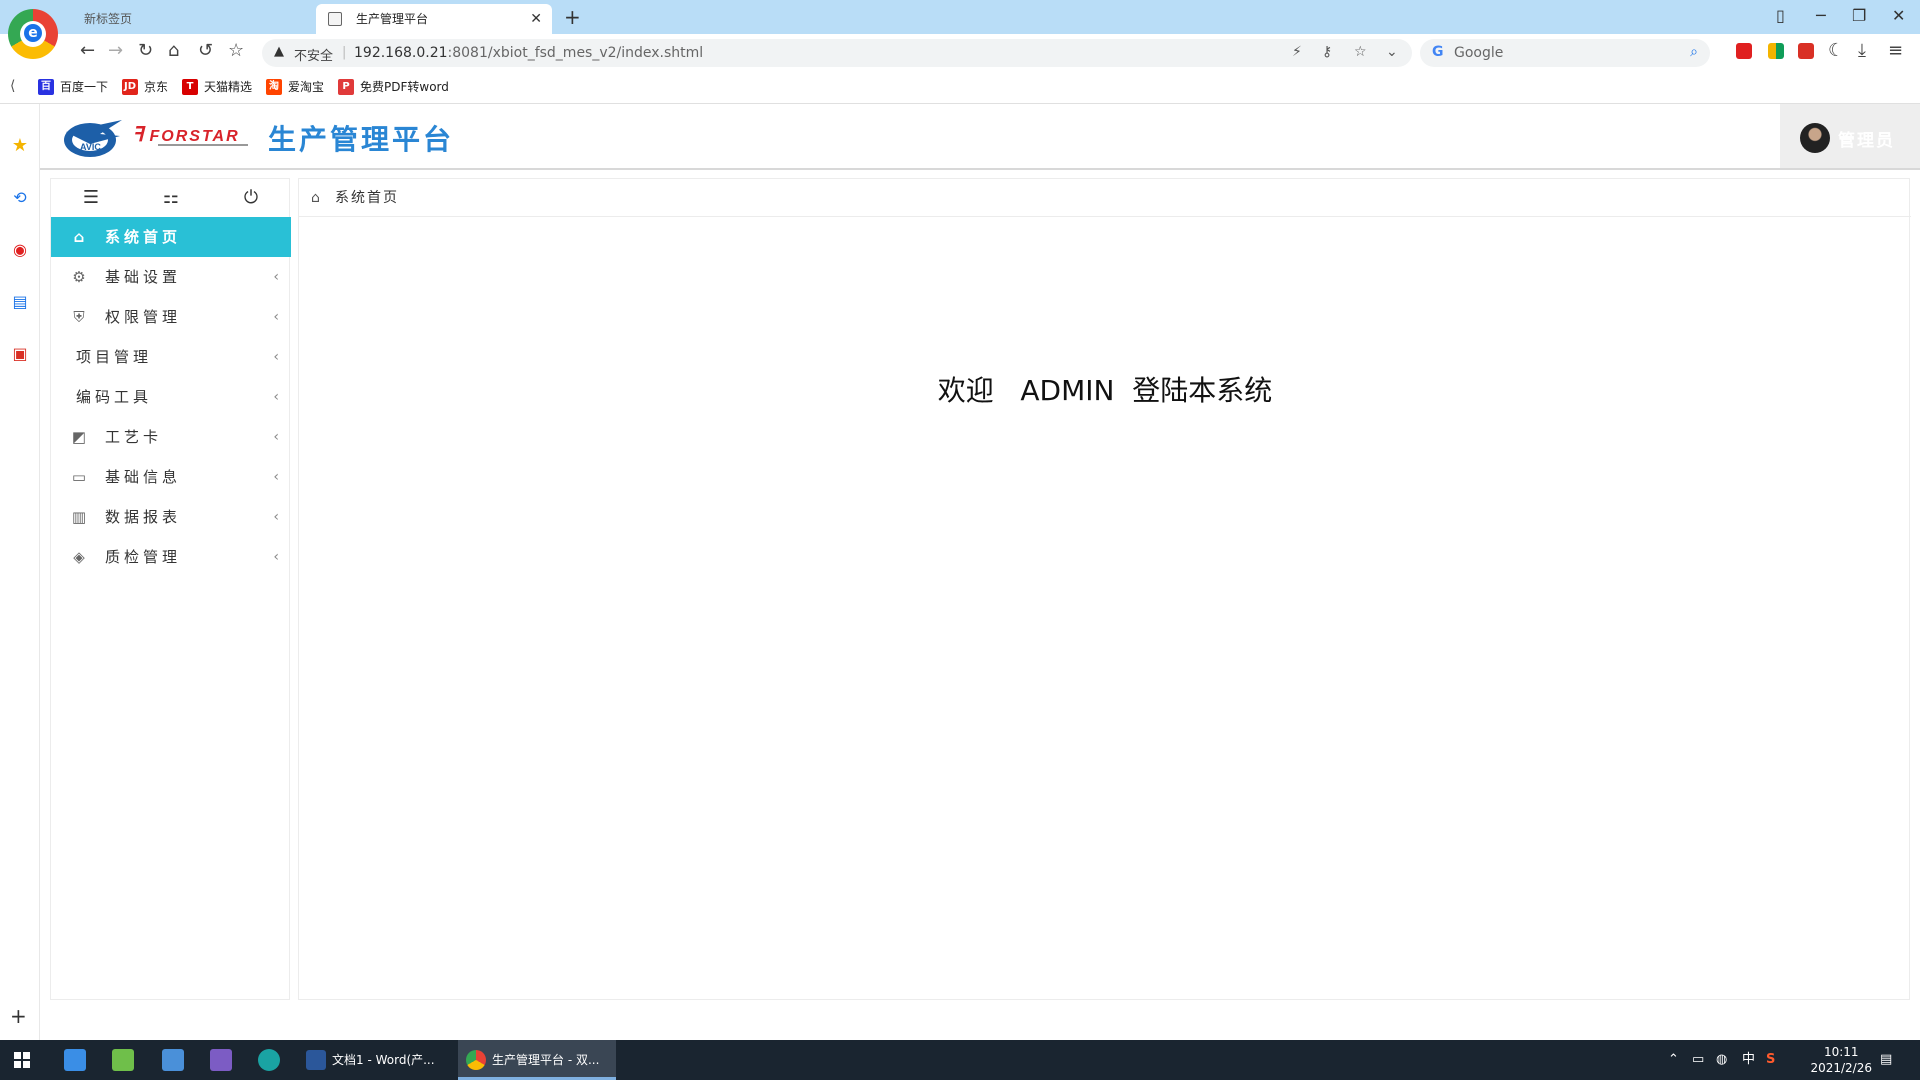 The width and height of the screenshot is (1920, 1080). I want to click on bookmark-jd: JD 京东, so click(145, 87).